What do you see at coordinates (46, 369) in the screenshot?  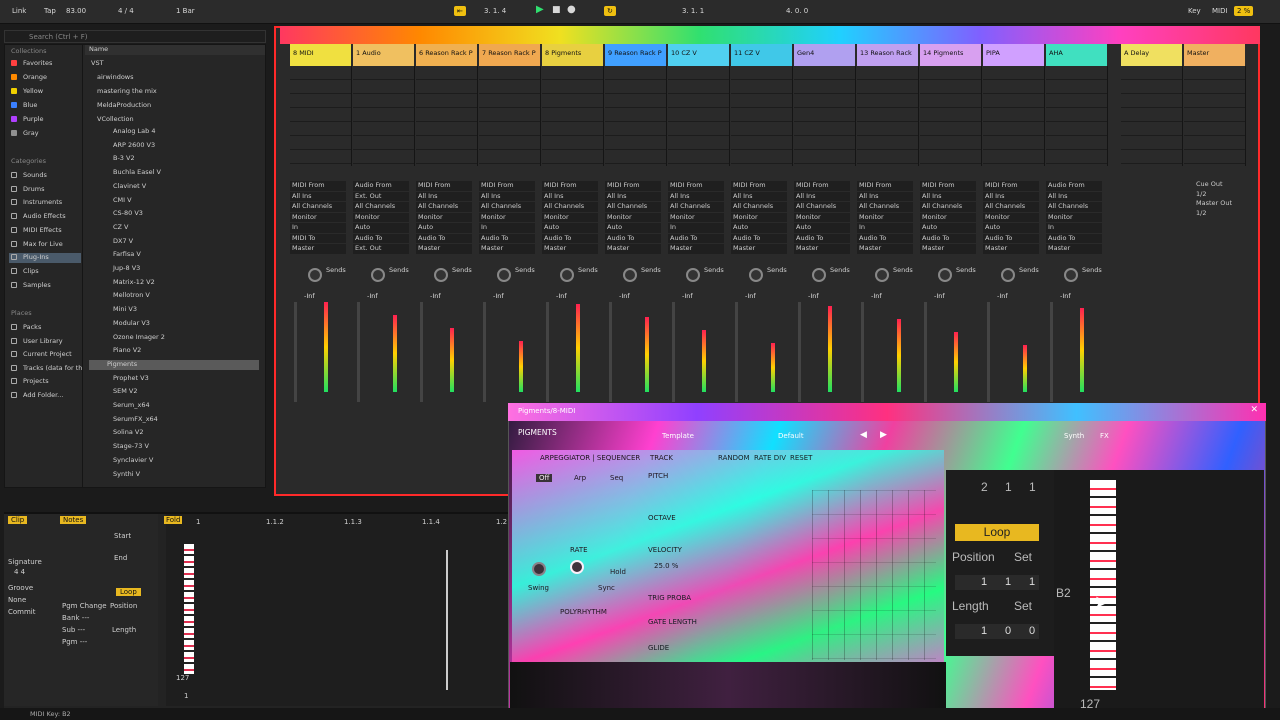 I see `place-item: Tracks (data for th` at bounding box center [46, 369].